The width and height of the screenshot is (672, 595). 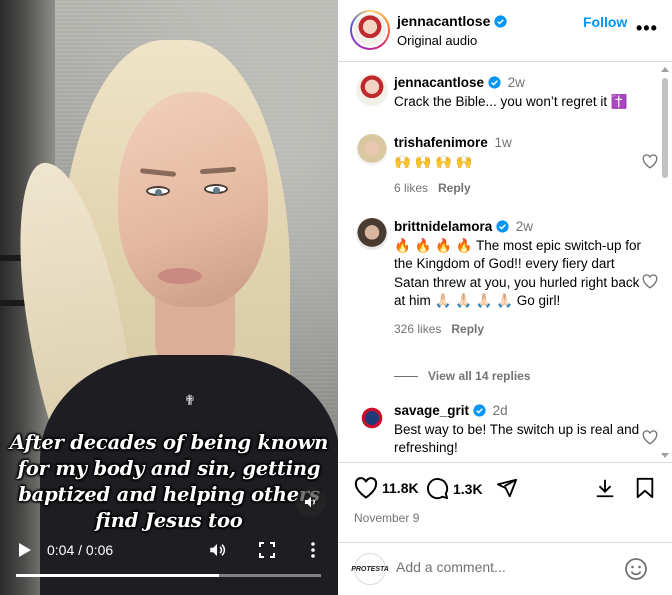 I want to click on time-display: 0:04 / 0:06, so click(x=80, y=550).